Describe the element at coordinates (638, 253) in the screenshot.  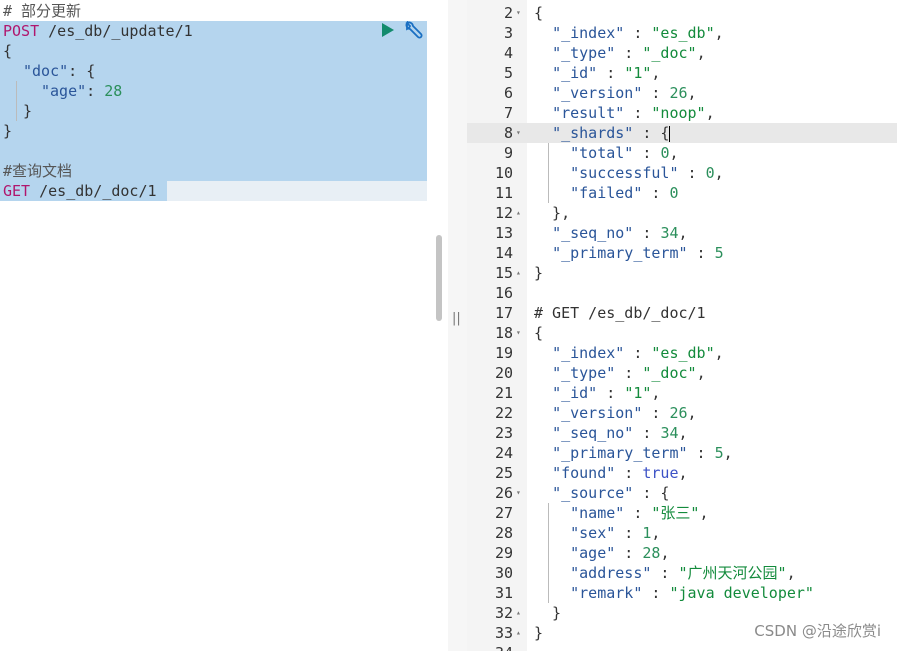
I see `code-text: "_primary_term" : 5` at that location.